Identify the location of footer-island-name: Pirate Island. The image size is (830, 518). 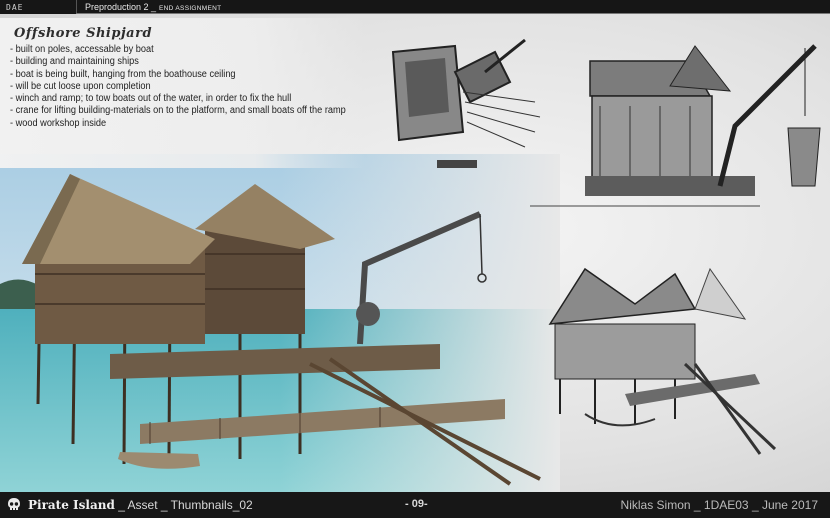
(71, 505).